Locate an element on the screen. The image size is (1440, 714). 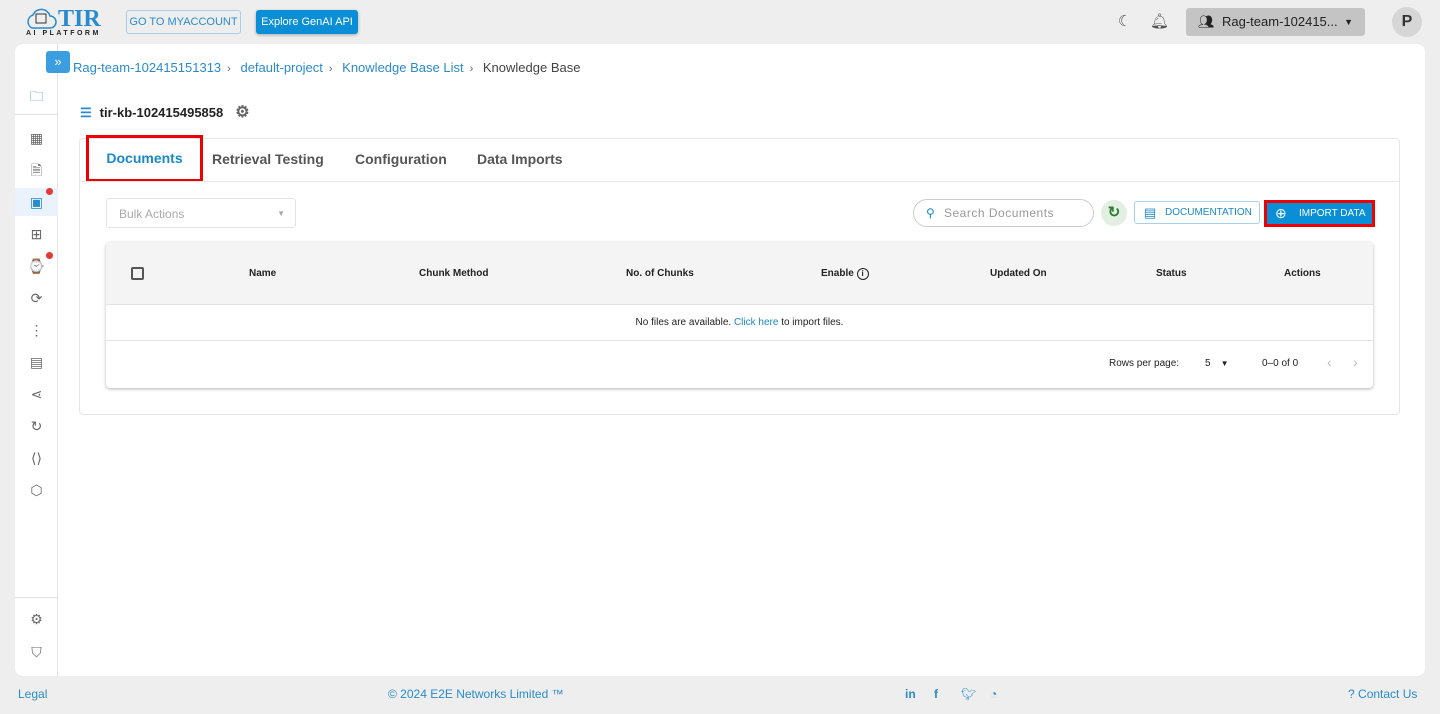
cube-icon: ⬡ is located at coordinates (36, 490).